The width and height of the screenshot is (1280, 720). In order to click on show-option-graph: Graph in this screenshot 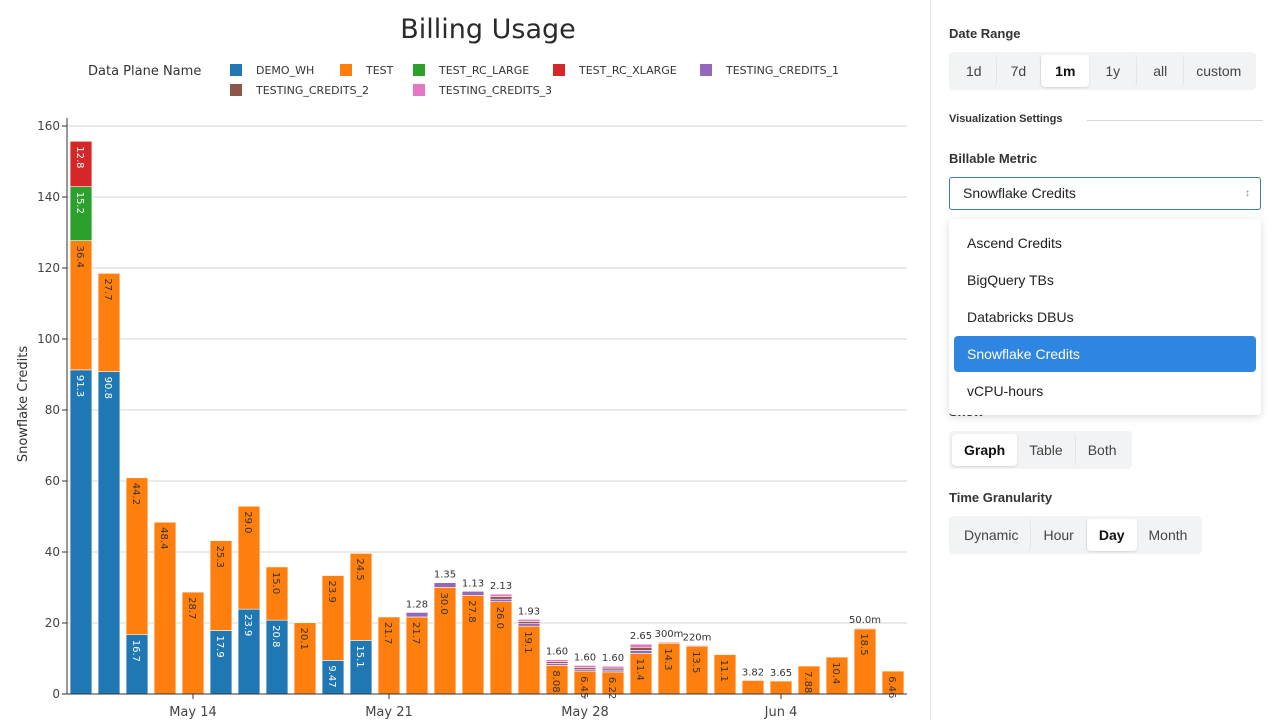, I will do `click(985, 450)`.